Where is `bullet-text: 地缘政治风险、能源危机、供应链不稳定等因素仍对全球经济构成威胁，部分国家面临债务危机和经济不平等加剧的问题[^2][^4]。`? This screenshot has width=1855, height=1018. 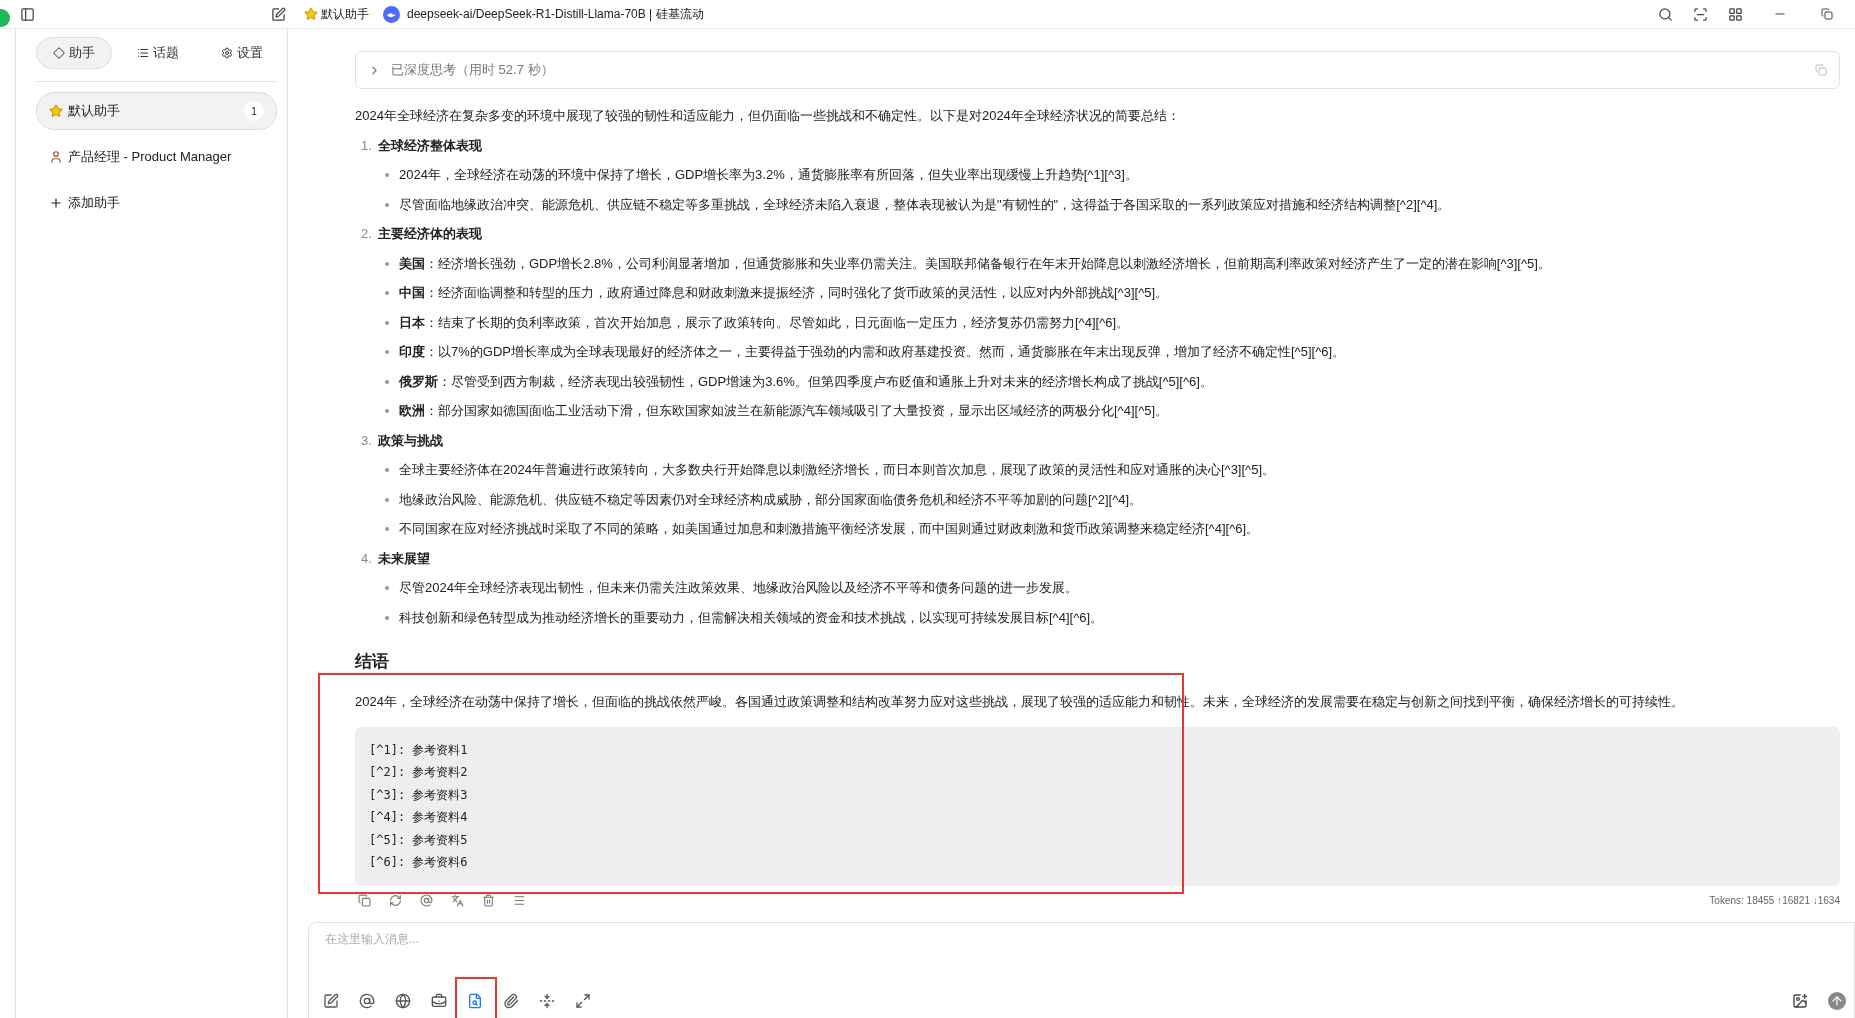 bullet-text: 地缘政治风险、能源危机、供应链不稳定等因素仍对全球经济构成威胁，部分国家面临债务危机和经济不平等加剧的问题[^2][^4]。 is located at coordinates (771, 499).